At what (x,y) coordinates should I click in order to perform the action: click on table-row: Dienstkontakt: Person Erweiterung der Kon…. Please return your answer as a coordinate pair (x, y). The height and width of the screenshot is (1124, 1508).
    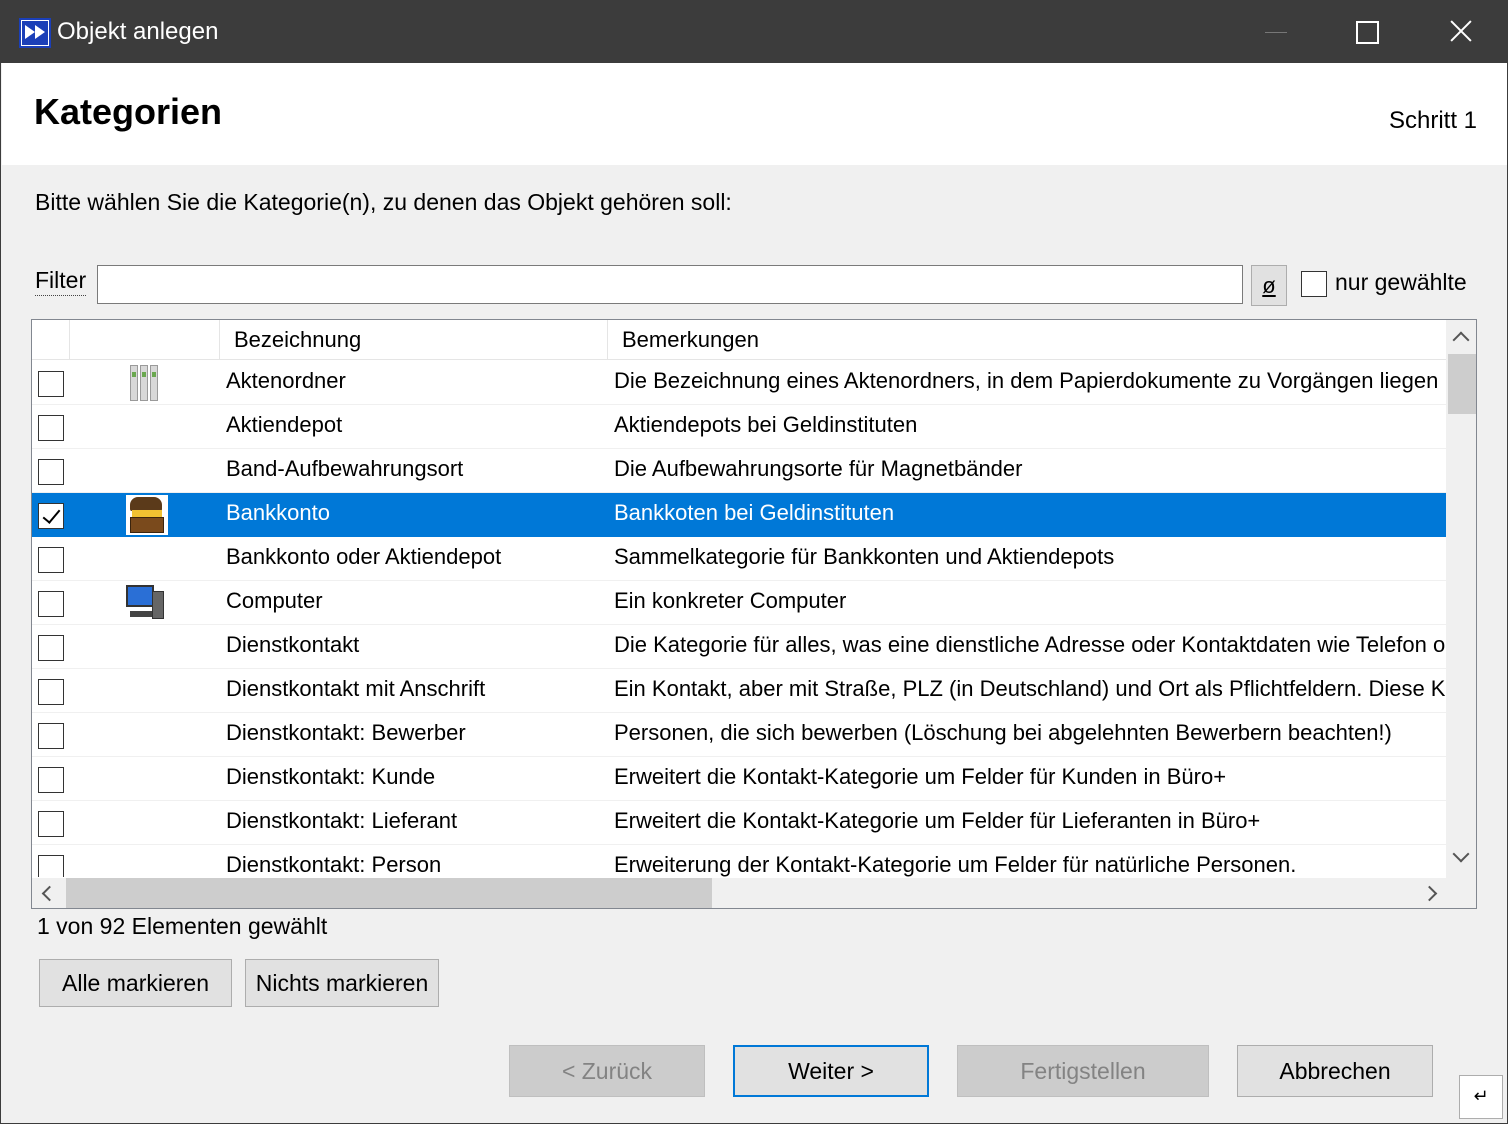
    Looking at the image, I should click on (739, 861).